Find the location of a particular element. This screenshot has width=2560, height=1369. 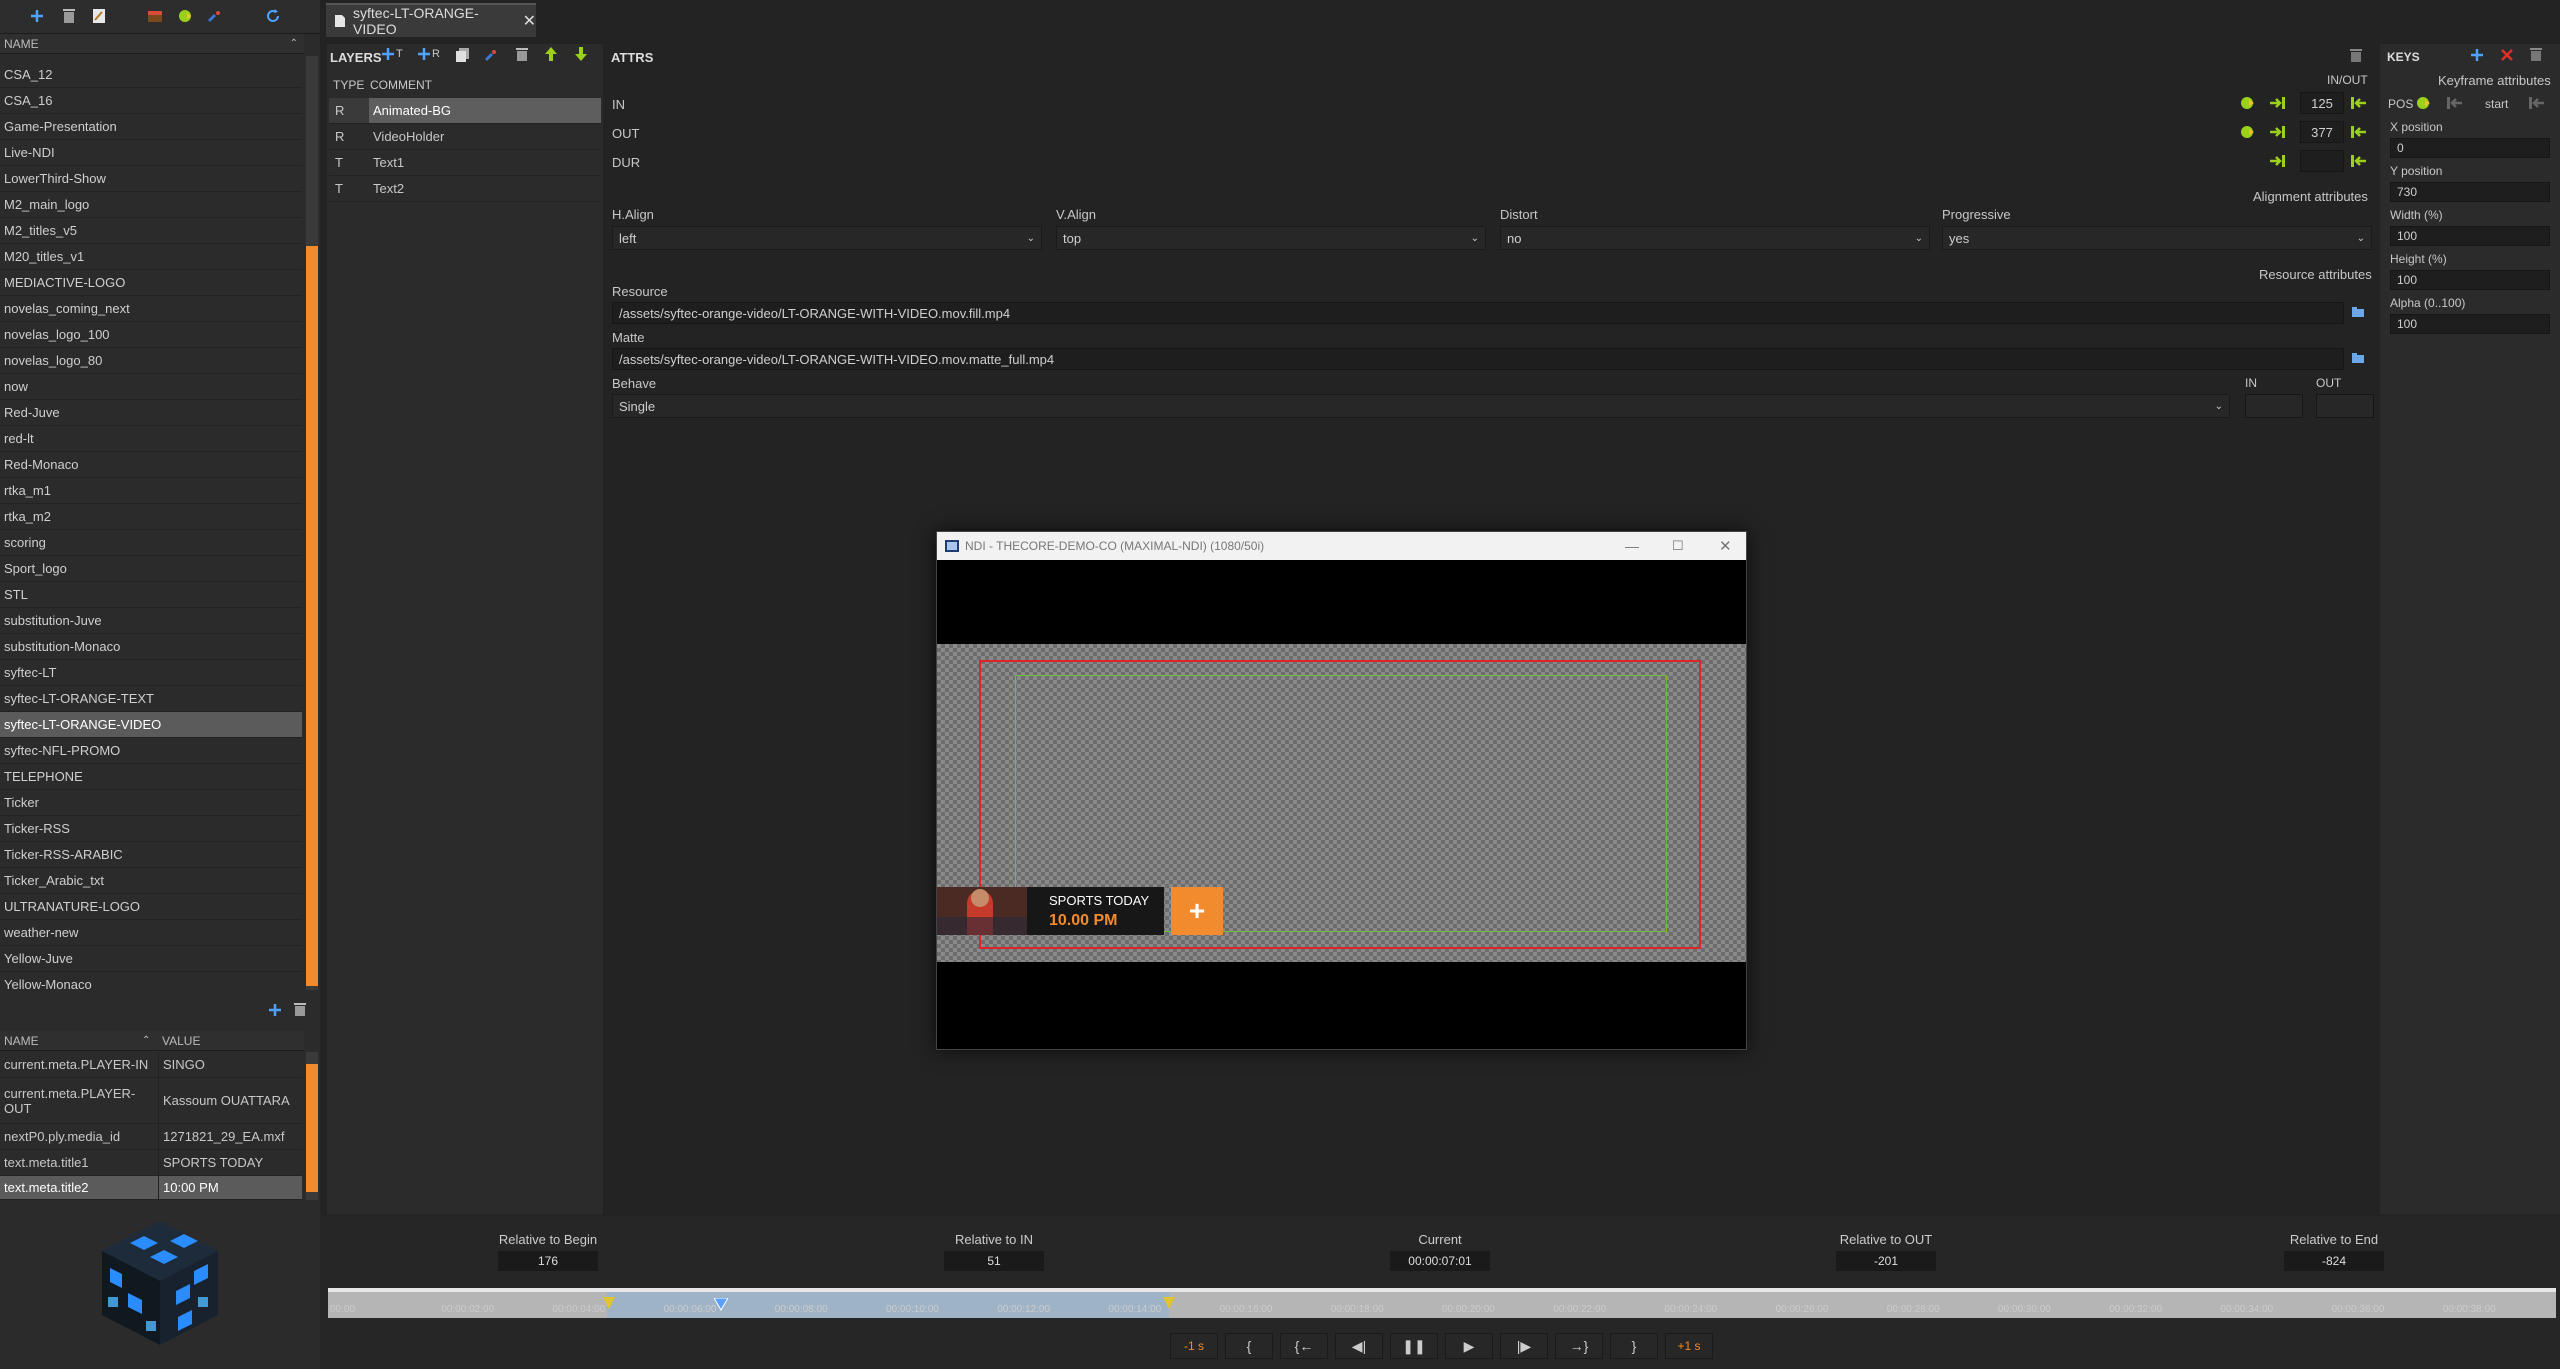

template-item: rtka_m1 is located at coordinates (151, 491).